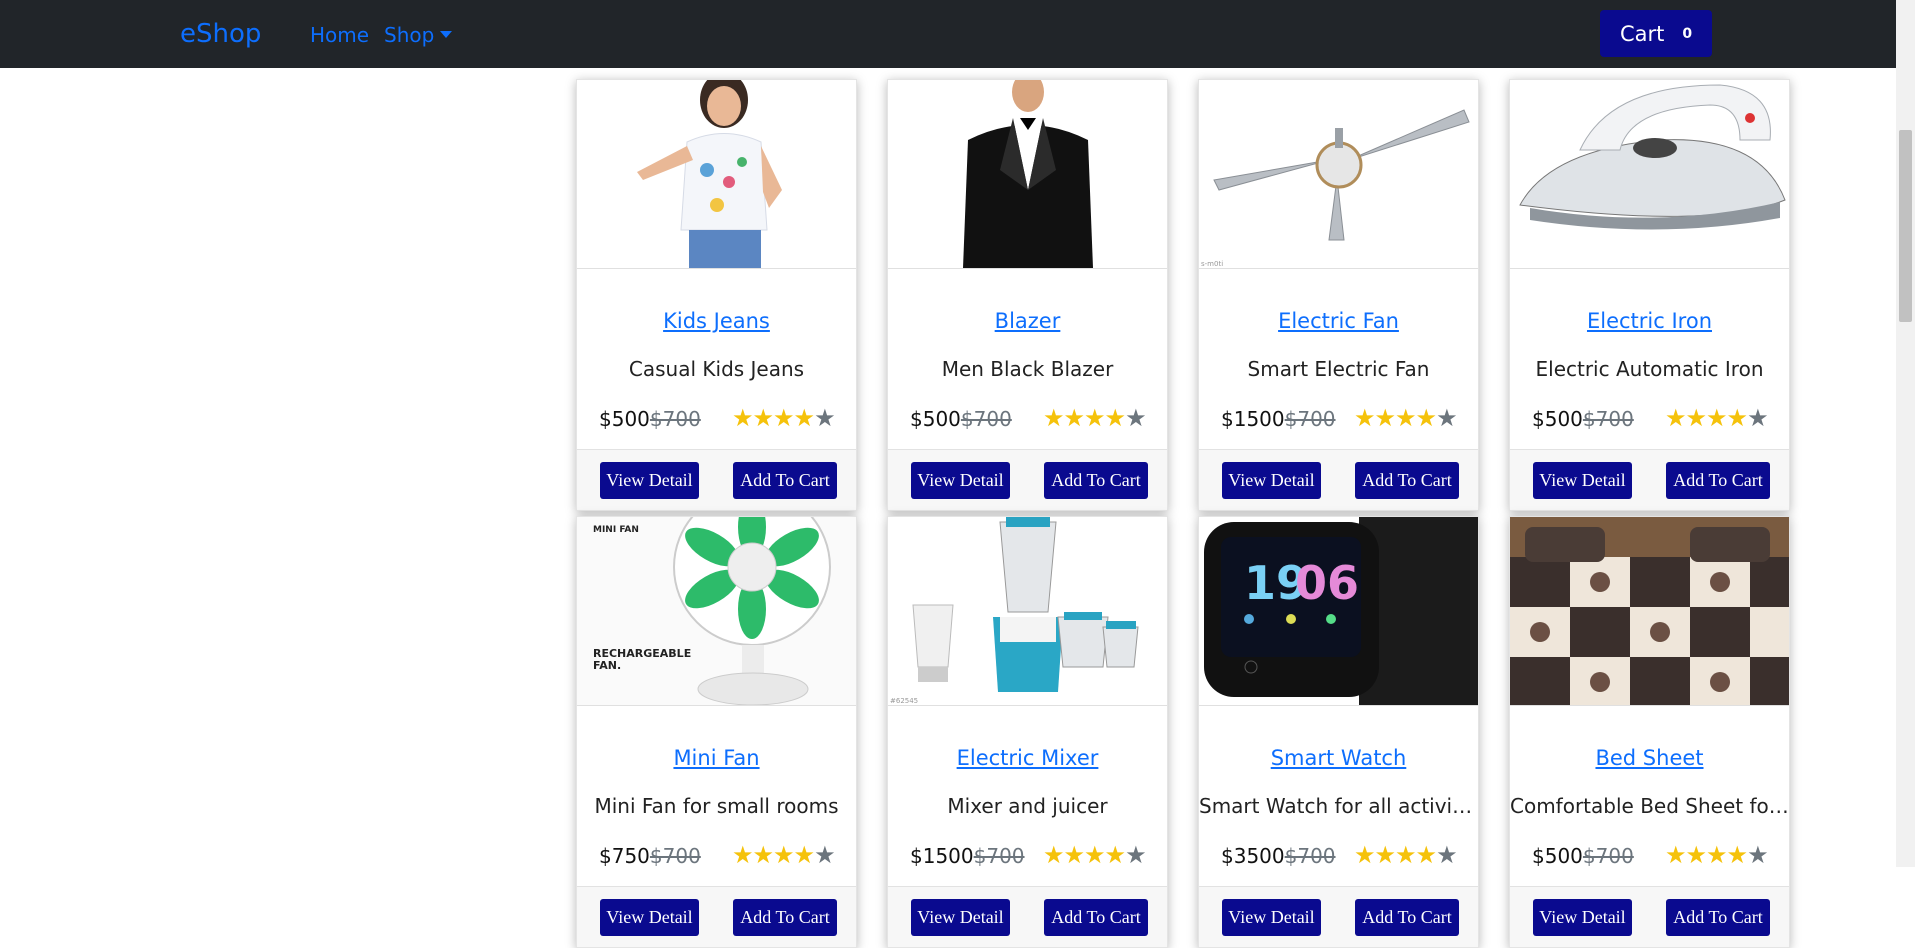 The width and height of the screenshot is (1915, 948). I want to click on product-title-link: Blazer, so click(1027, 321).